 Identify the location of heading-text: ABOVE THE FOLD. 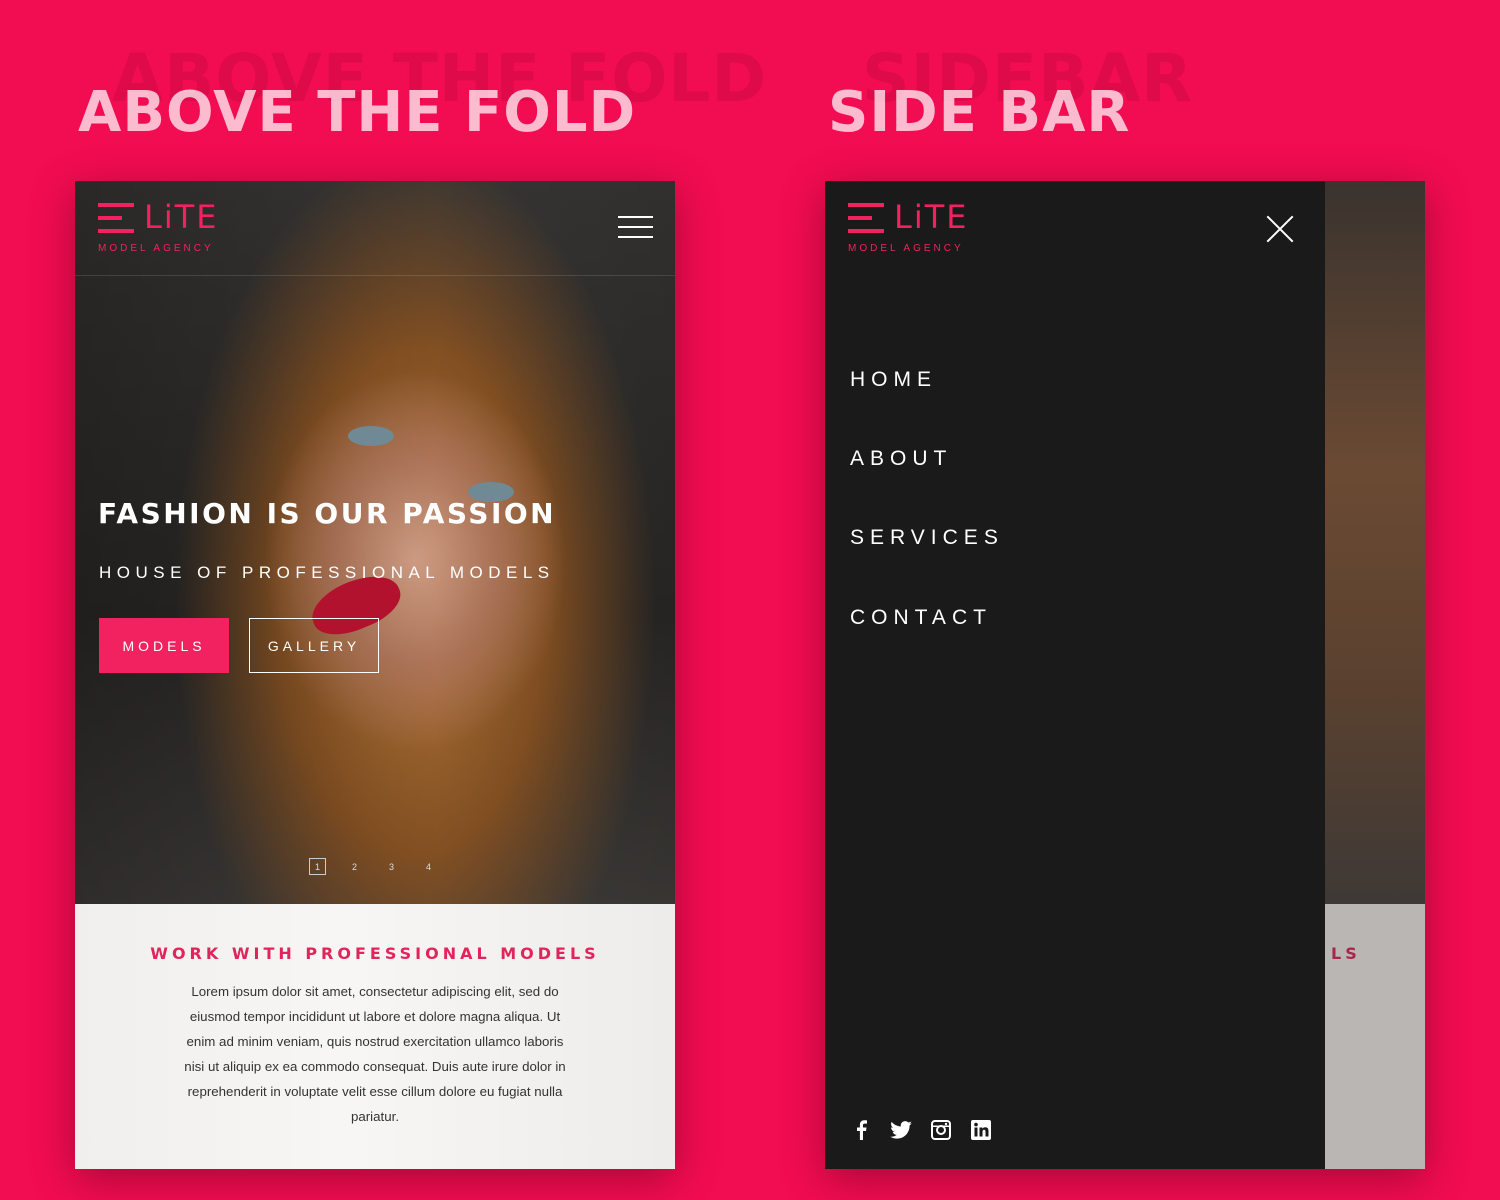
(357, 112).